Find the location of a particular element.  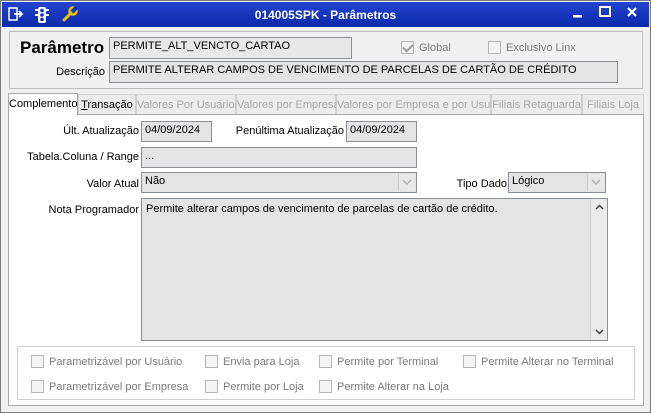

ult-atualizacao-field: 04/09/2024 is located at coordinates (176, 131).